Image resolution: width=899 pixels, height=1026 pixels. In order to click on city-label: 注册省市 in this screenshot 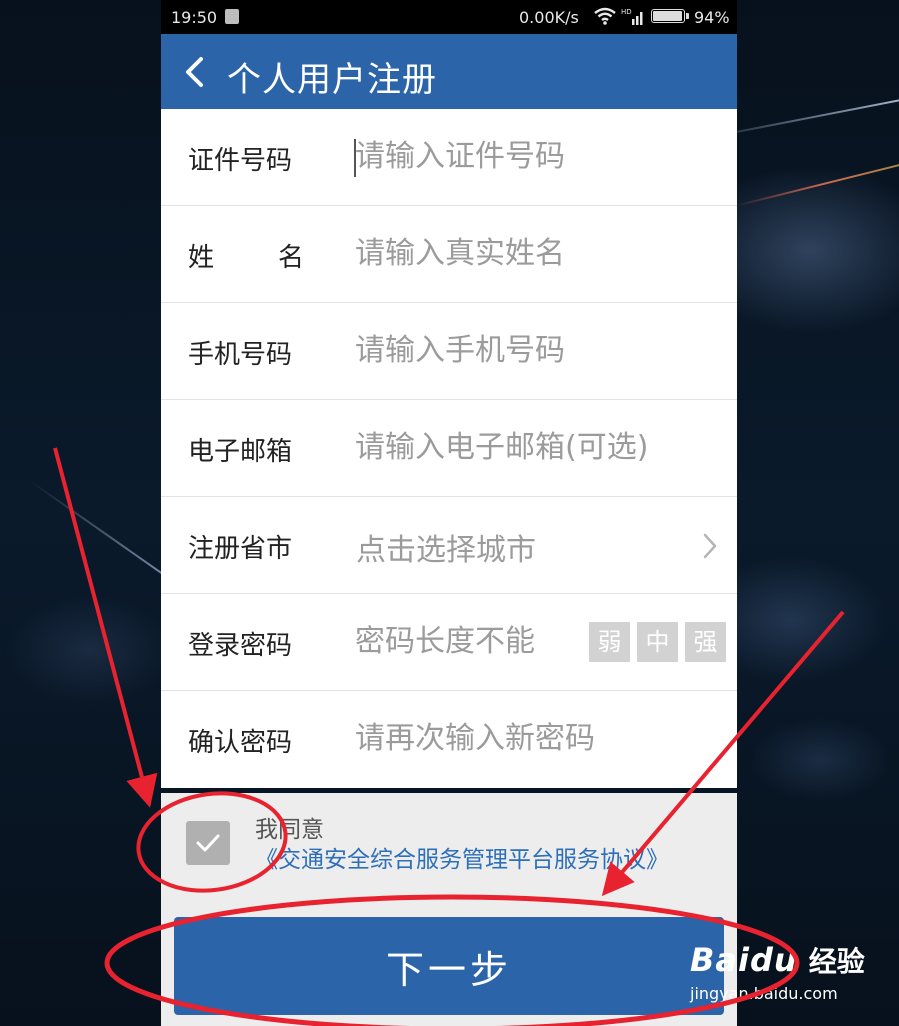, I will do `click(240, 549)`.